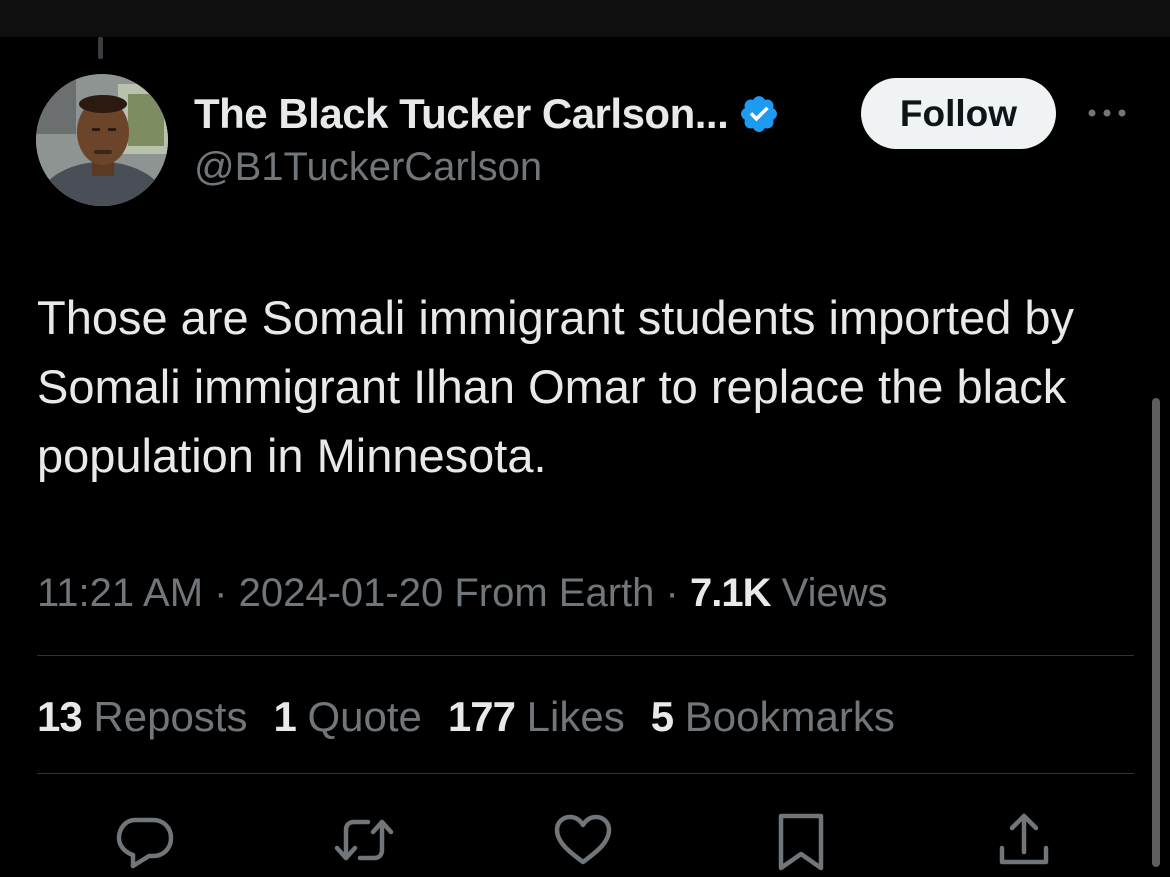 Image resolution: width=1170 pixels, height=877 pixels. I want to click on reply-icon, so click(145, 840).